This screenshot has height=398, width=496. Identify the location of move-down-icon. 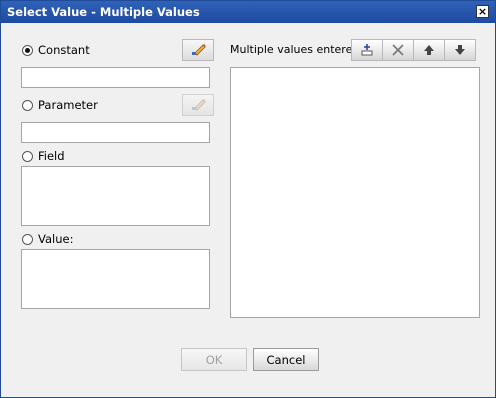
(460, 50).